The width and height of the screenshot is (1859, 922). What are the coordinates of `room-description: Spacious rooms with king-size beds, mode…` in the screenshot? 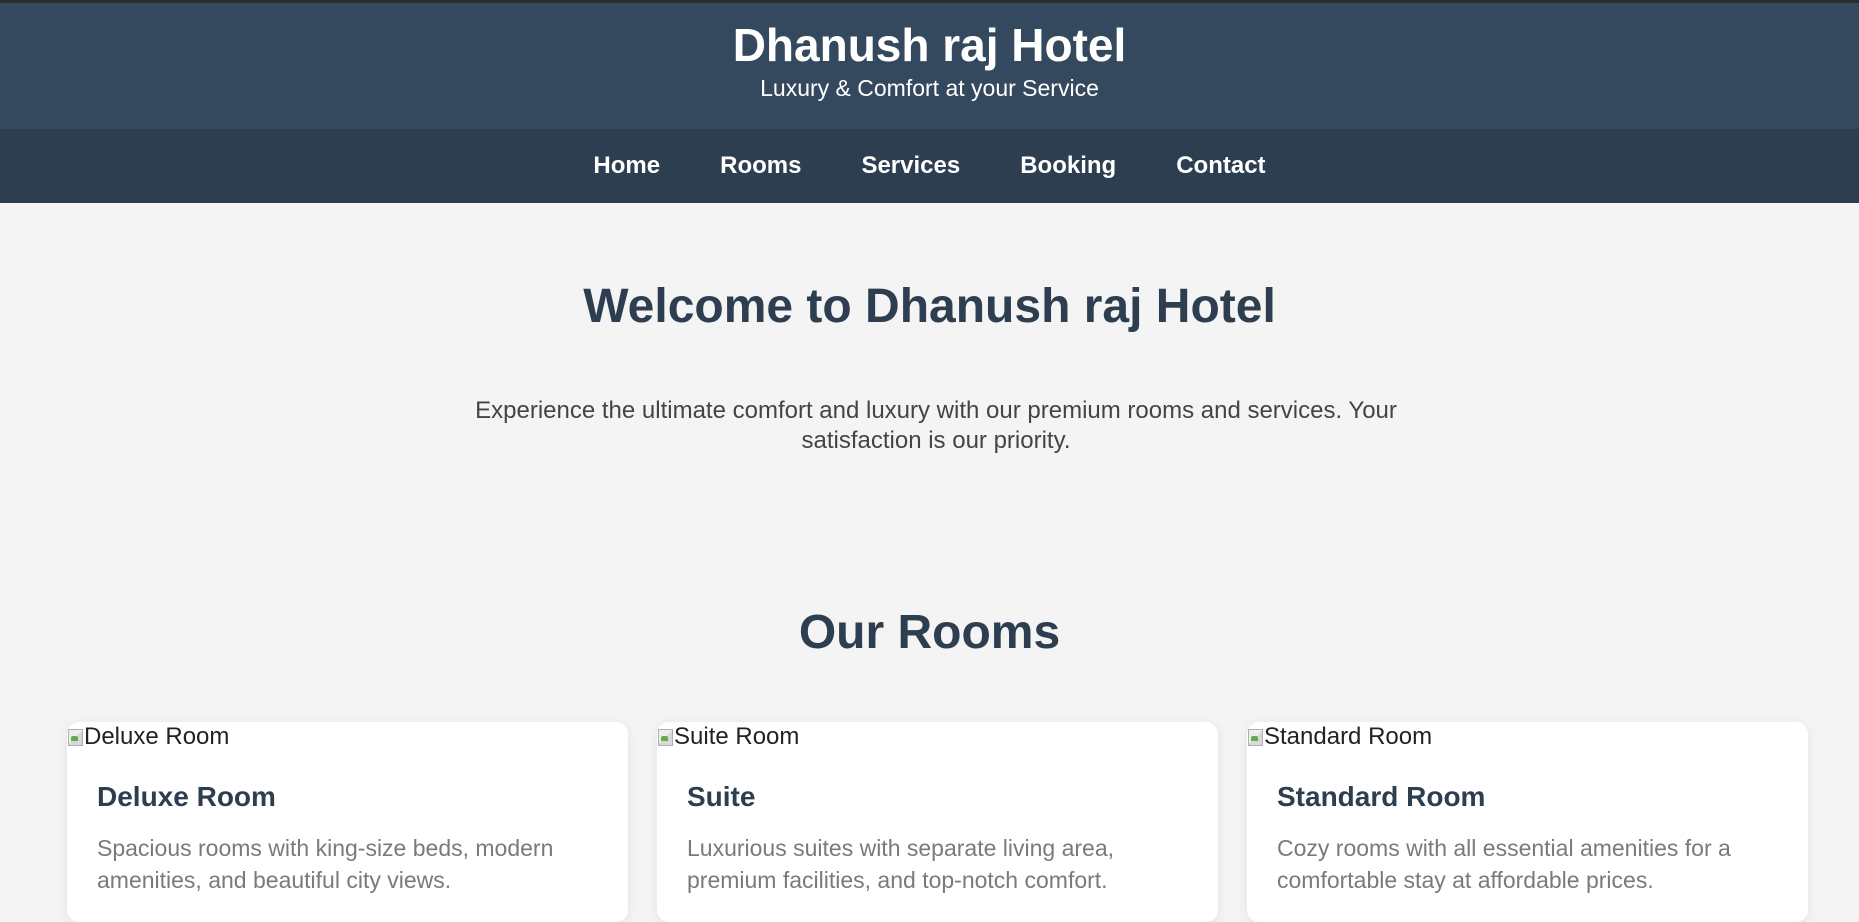 It's located at (325, 864).